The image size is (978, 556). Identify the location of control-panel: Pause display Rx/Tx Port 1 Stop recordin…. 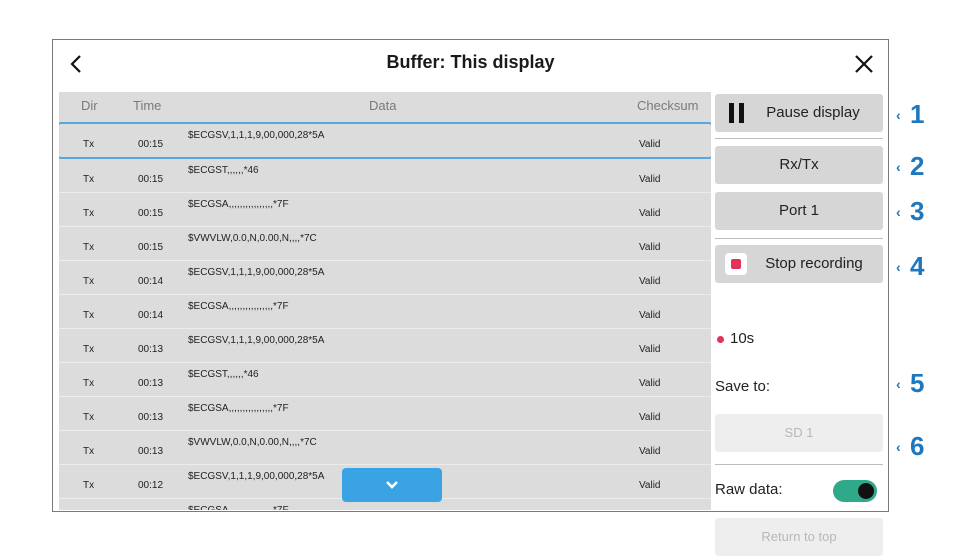
(799, 324).